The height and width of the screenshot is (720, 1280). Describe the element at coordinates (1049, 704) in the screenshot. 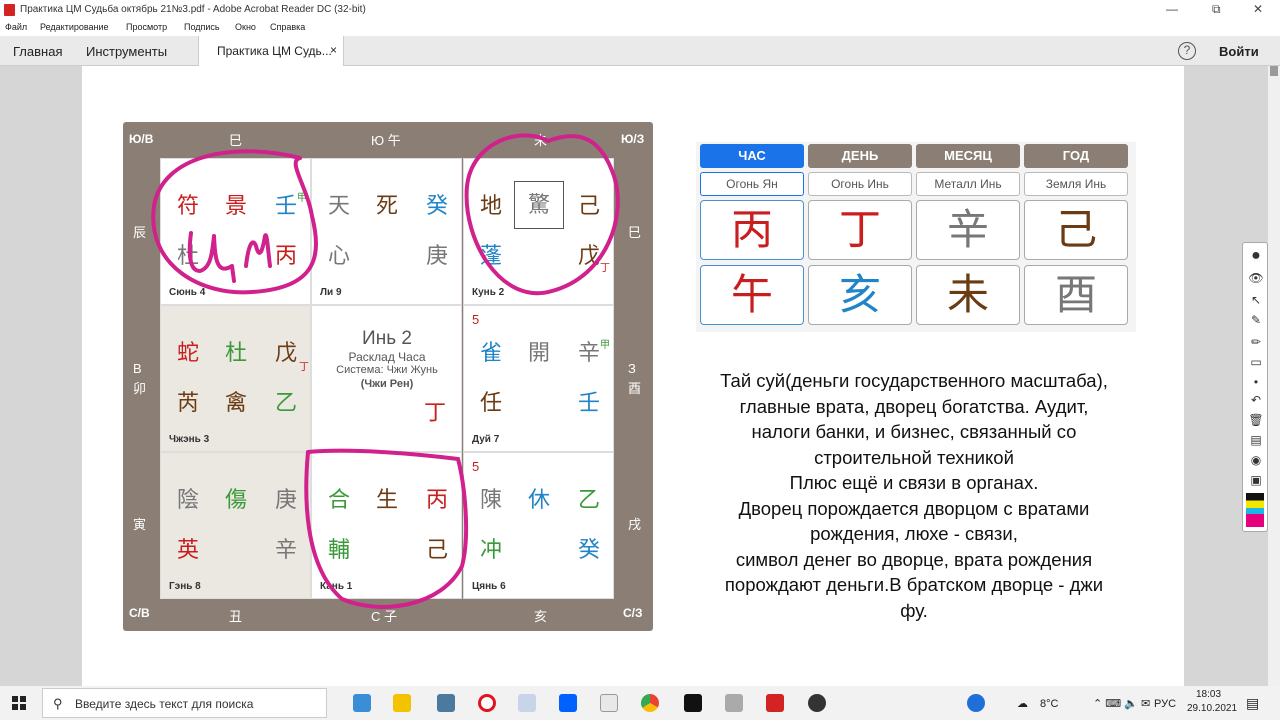

I see `temperature: 8°C` at that location.